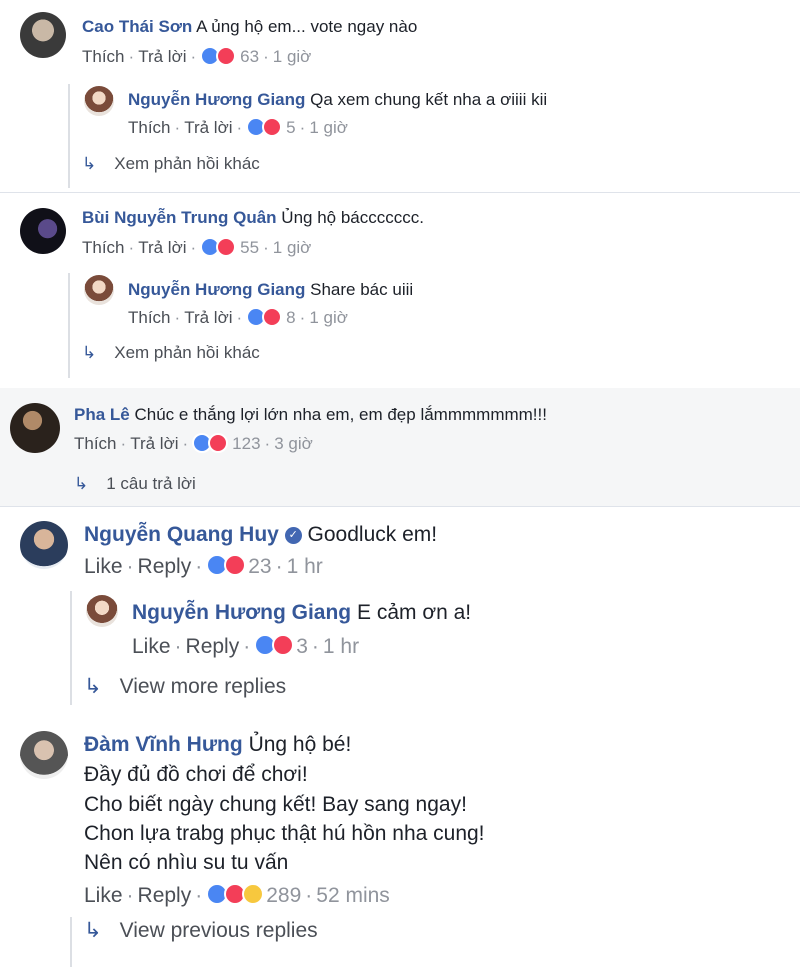 Image resolution: width=800 pixels, height=967 pixels. What do you see at coordinates (353, 895) in the screenshot?
I see `timestamp: 52 mins` at bounding box center [353, 895].